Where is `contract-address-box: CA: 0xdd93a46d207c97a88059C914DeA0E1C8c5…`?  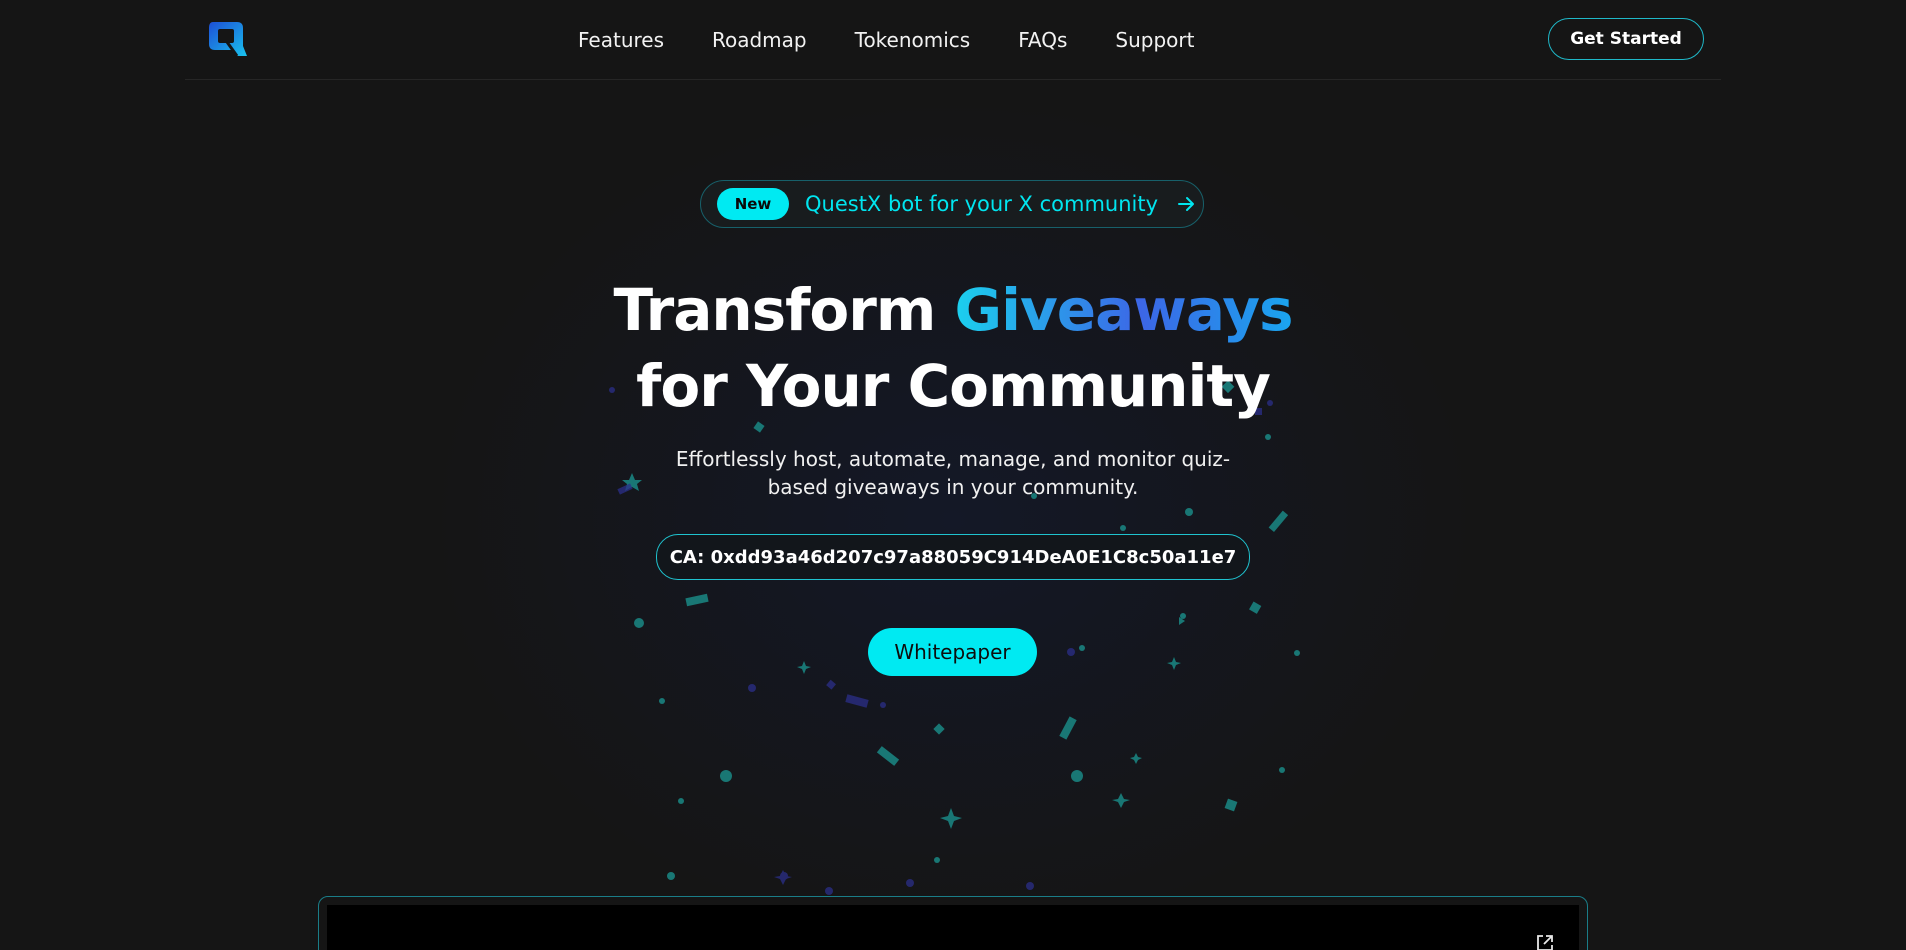
contract-address-box: CA: 0xdd93a46d207c97a88059C914DeA0E1C8c5… is located at coordinates (953, 557).